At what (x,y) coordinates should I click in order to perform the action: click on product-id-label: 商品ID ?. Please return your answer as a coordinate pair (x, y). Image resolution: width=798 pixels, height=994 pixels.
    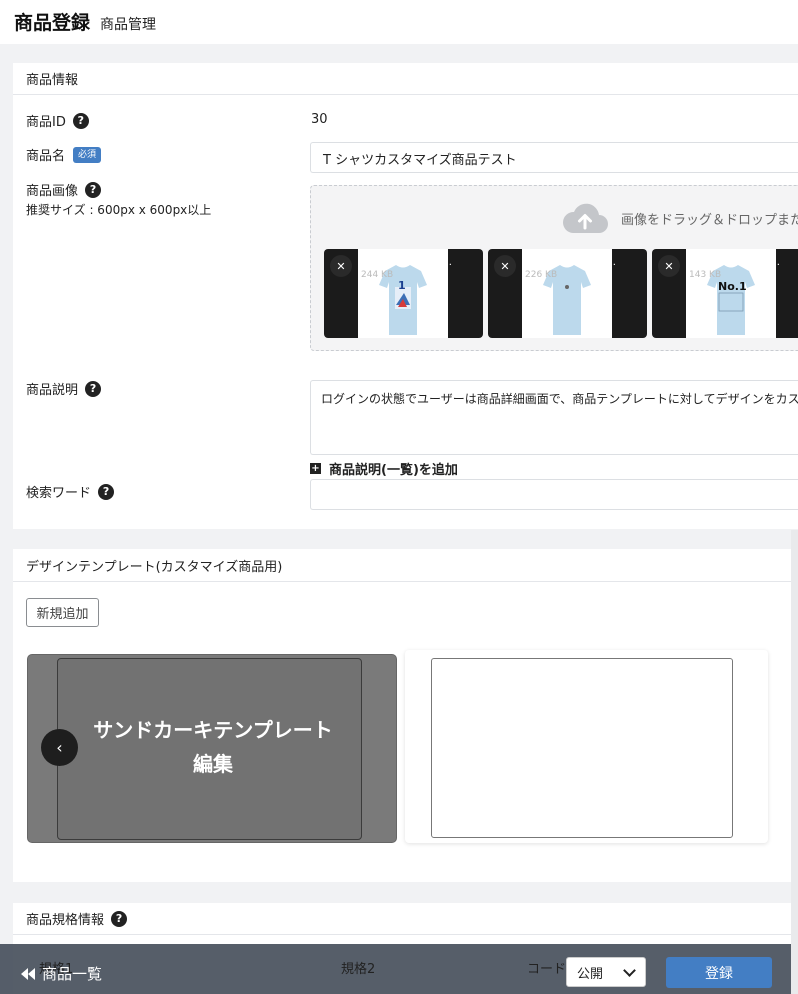
    Looking at the image, I should click on (57, 120).